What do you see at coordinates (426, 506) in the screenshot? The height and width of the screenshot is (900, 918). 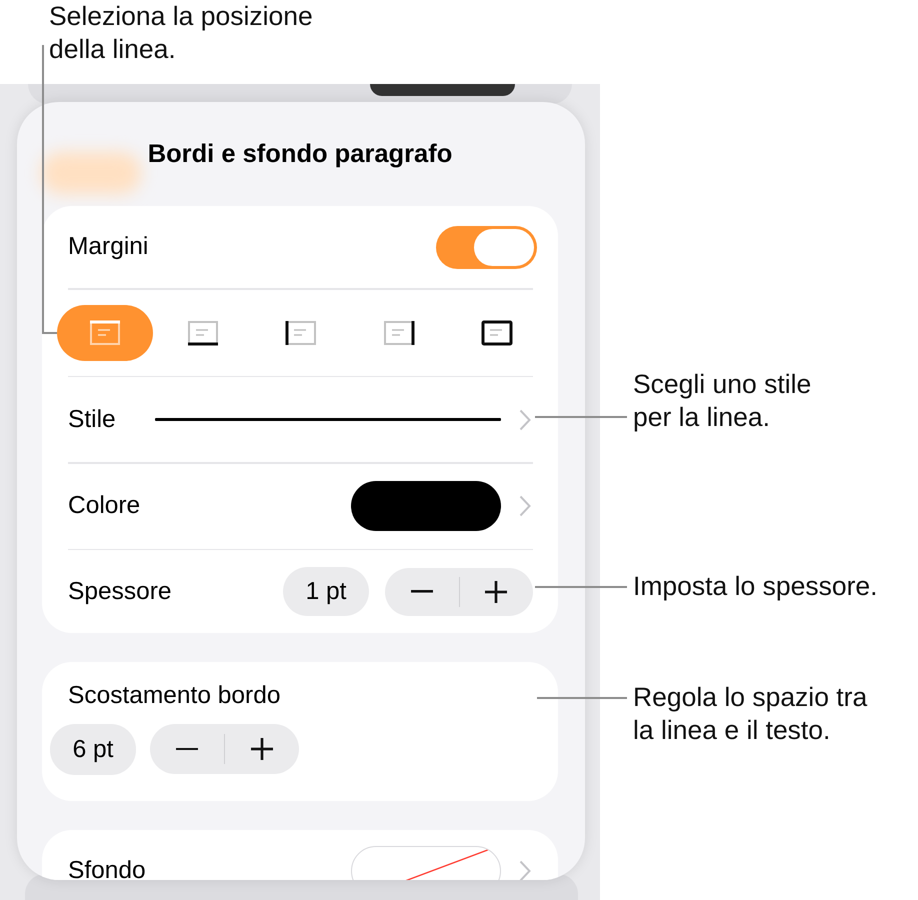 I see `color-swatch-icon` at bounding box center [426, 506].